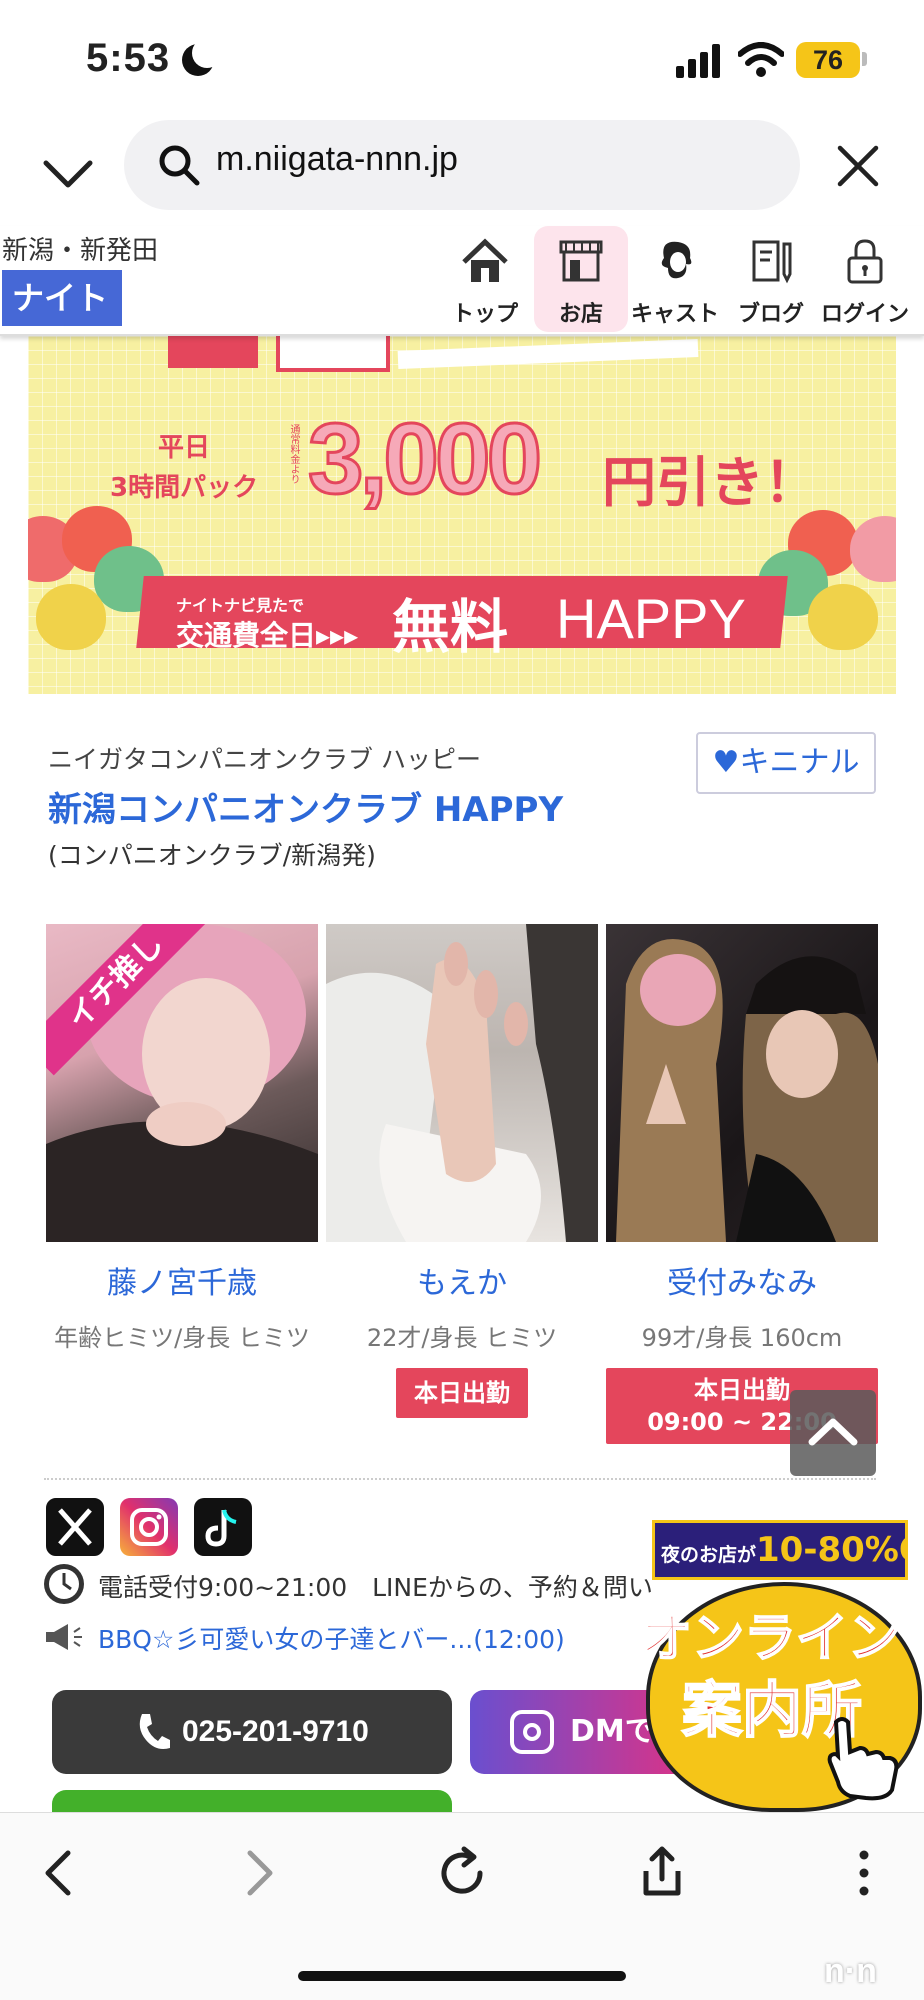 This screenshot has width=924, height=2000. What do you see at coordinates (710, 482) in the screenshot?
I see `banner-discount: 円引き！` at bounding box center [710, 482].